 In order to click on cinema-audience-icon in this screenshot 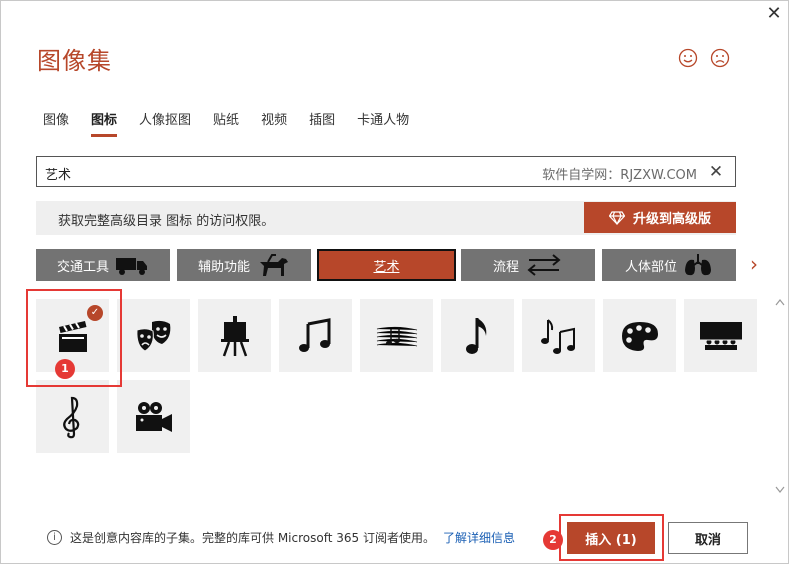, I will do `click(720, 335)`.